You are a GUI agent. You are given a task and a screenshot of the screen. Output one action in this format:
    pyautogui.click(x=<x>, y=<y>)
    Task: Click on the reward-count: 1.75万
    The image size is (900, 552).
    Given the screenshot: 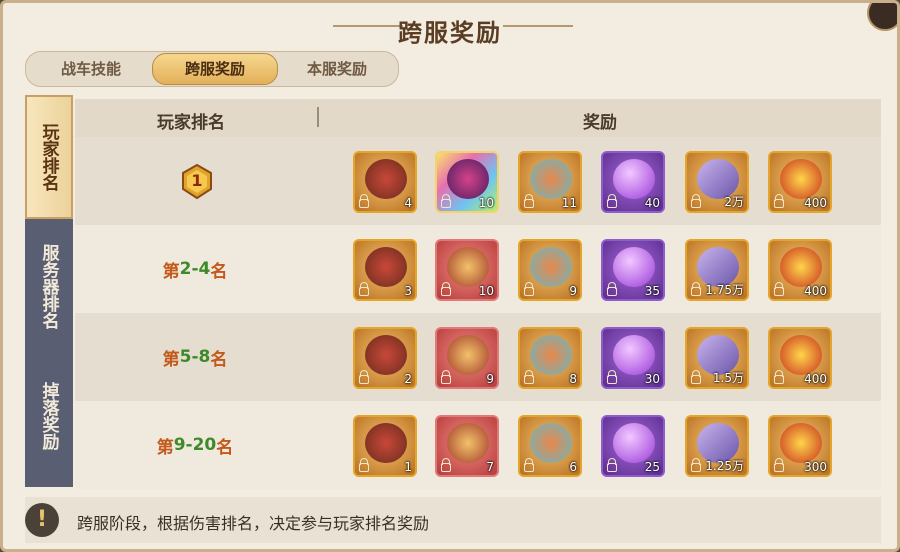 What is the action you would take?
    pyautogui.click(x=724, y=290)
    